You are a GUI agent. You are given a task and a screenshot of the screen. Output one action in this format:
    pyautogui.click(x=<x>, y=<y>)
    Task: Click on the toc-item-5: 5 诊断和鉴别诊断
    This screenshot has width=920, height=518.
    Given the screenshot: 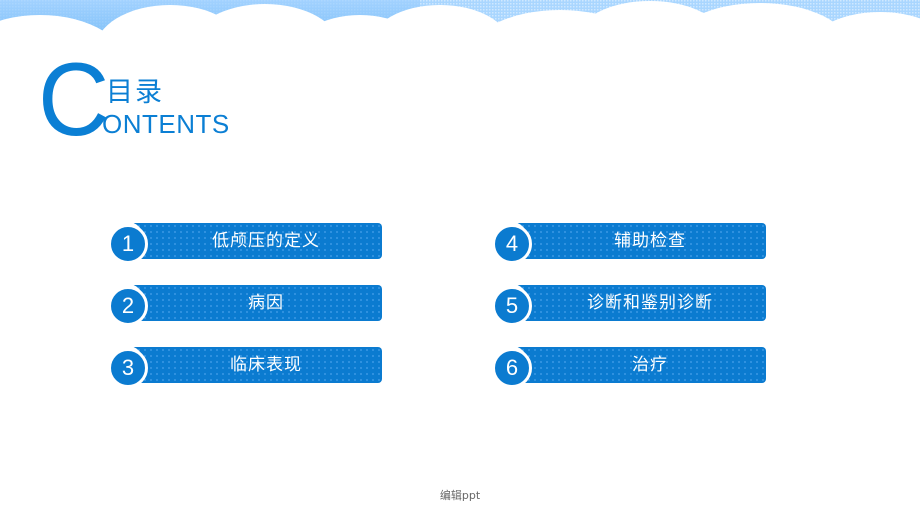 What is the action you would take?
    pyautogui.click(x=628, y=304)
    